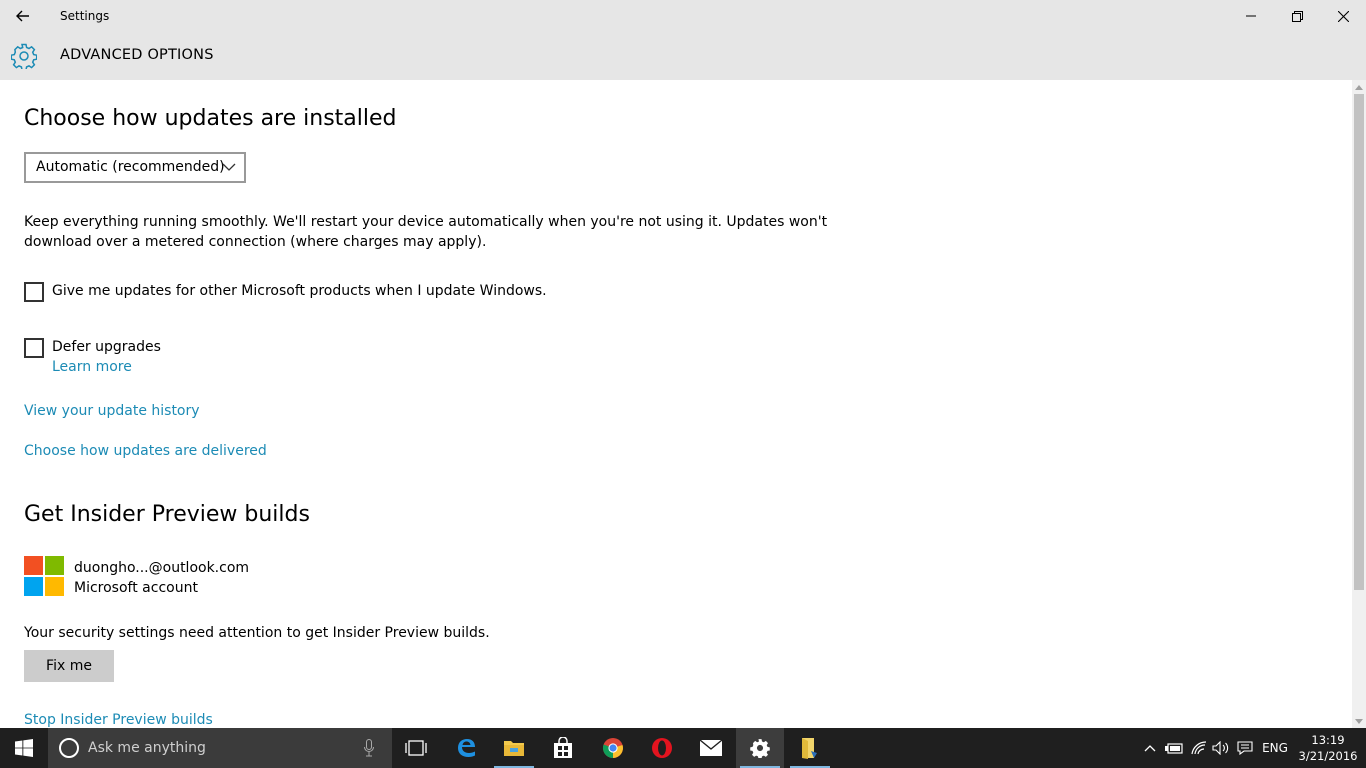  I want to click on task-view-button, so click(416, 748).